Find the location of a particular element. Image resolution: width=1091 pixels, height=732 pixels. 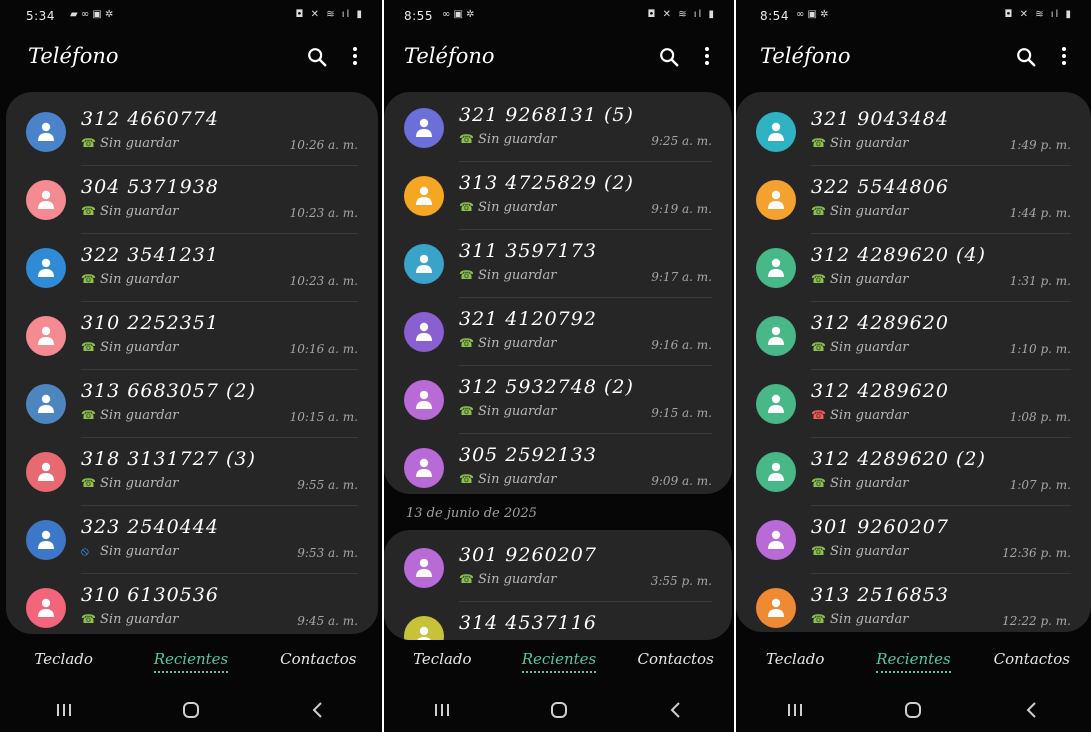

call-log-row: 312 4289620 (4) ☎ Sin guardar 1:31 p. m. is located at coordinates (913, 268).